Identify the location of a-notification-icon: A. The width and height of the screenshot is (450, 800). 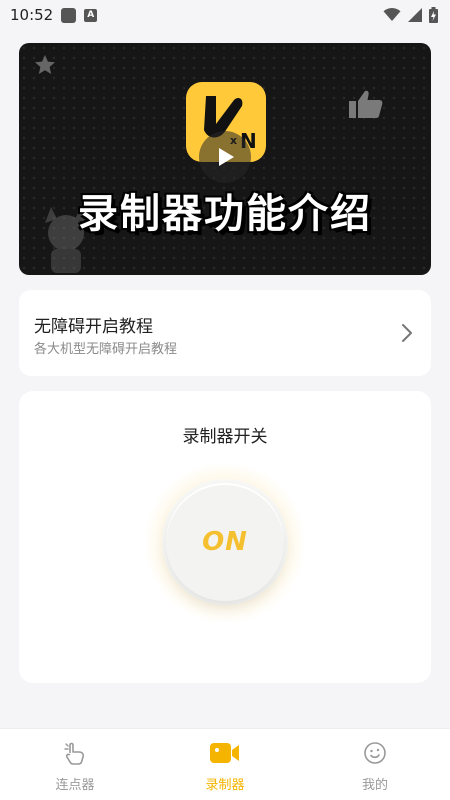
(91, 15).